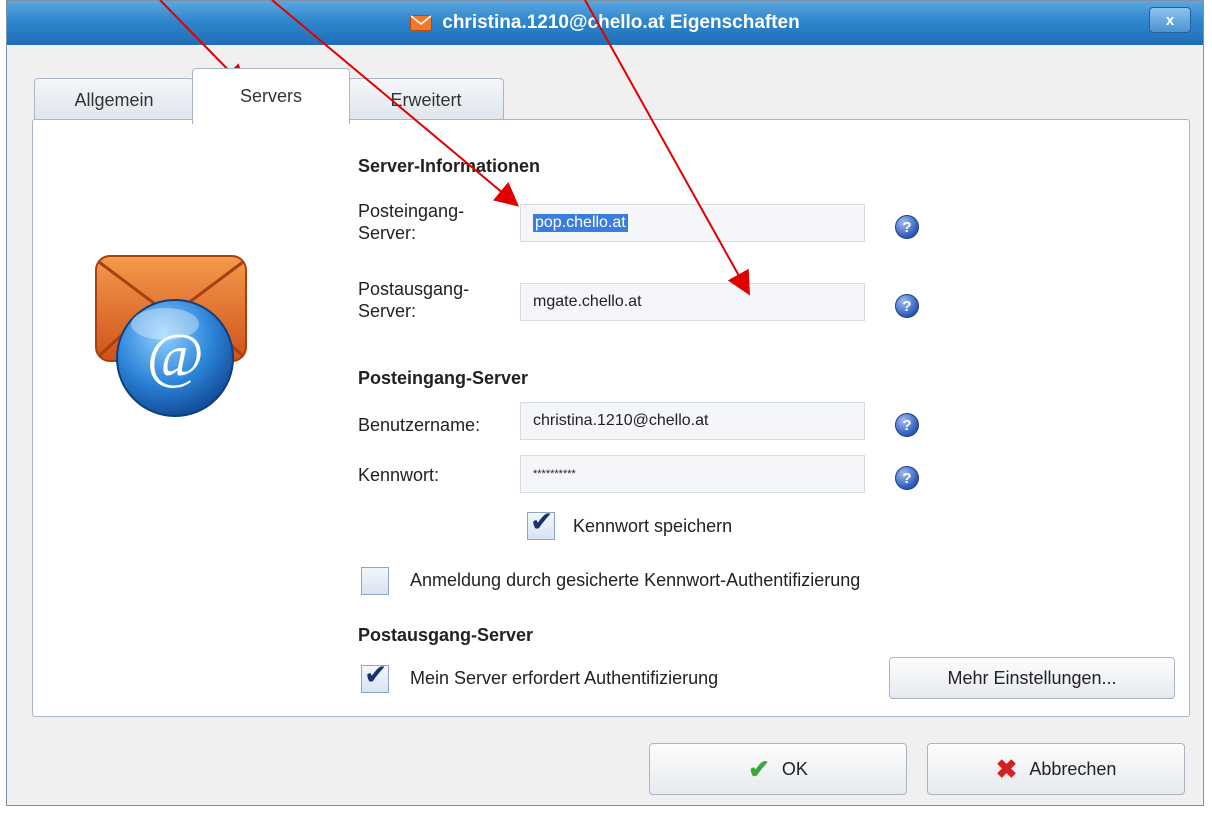 The height and width of the screenshot is (814, 1212). What do you see at coordinates (421, 23) in the screenshot?
I see `mail-envelope-icon` at bounding box center [421, 23].